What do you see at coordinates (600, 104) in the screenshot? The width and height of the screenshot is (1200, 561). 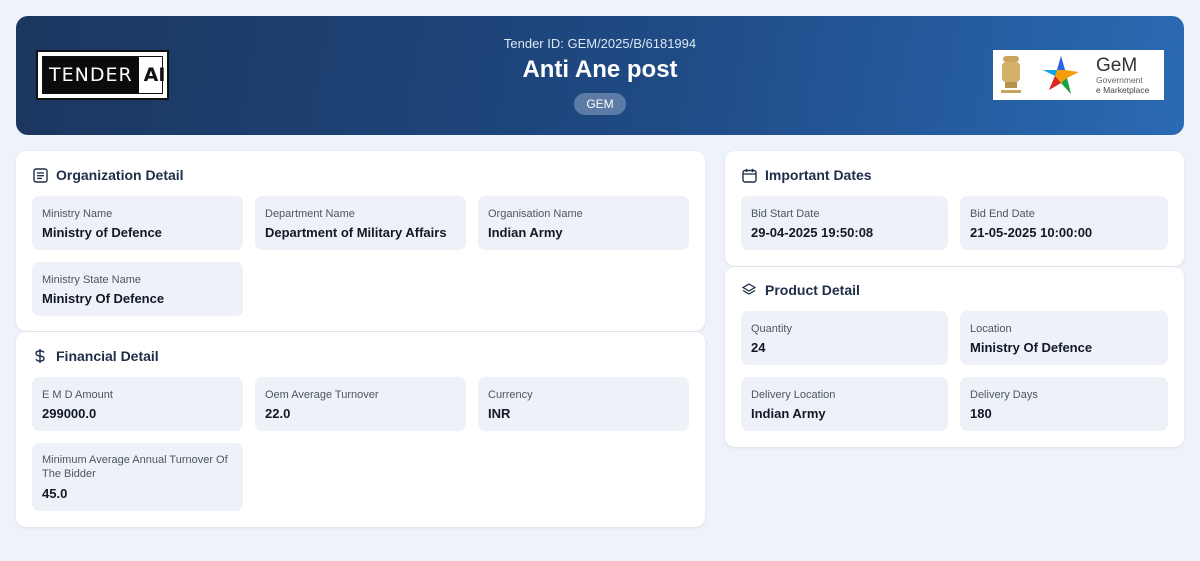 I see `source-badge: GEM` at bounding box center [600, 104].